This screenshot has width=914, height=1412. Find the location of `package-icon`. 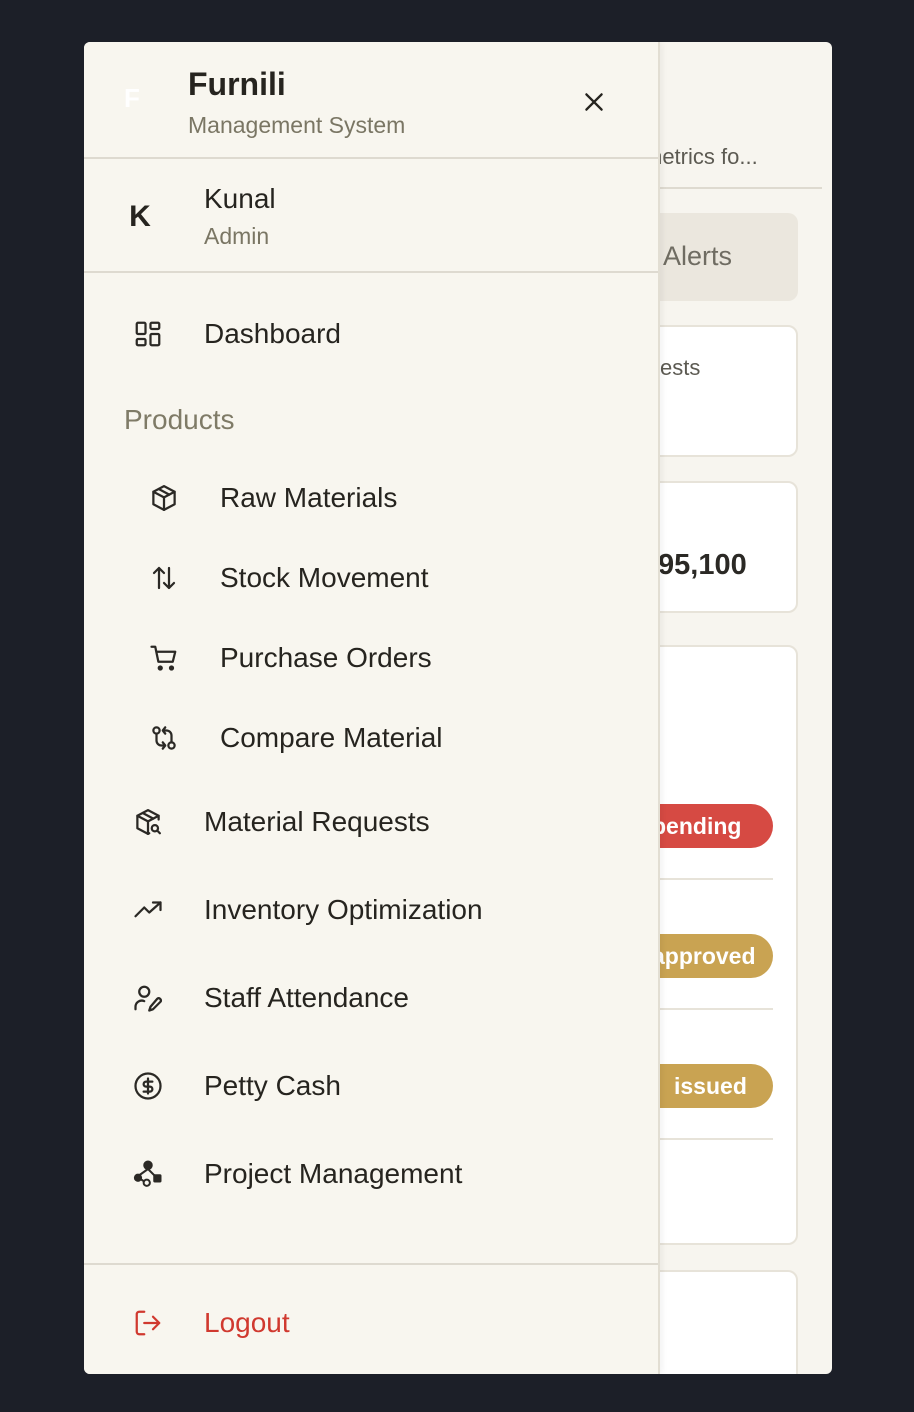

package-icon is located at coordinates (164, 498).